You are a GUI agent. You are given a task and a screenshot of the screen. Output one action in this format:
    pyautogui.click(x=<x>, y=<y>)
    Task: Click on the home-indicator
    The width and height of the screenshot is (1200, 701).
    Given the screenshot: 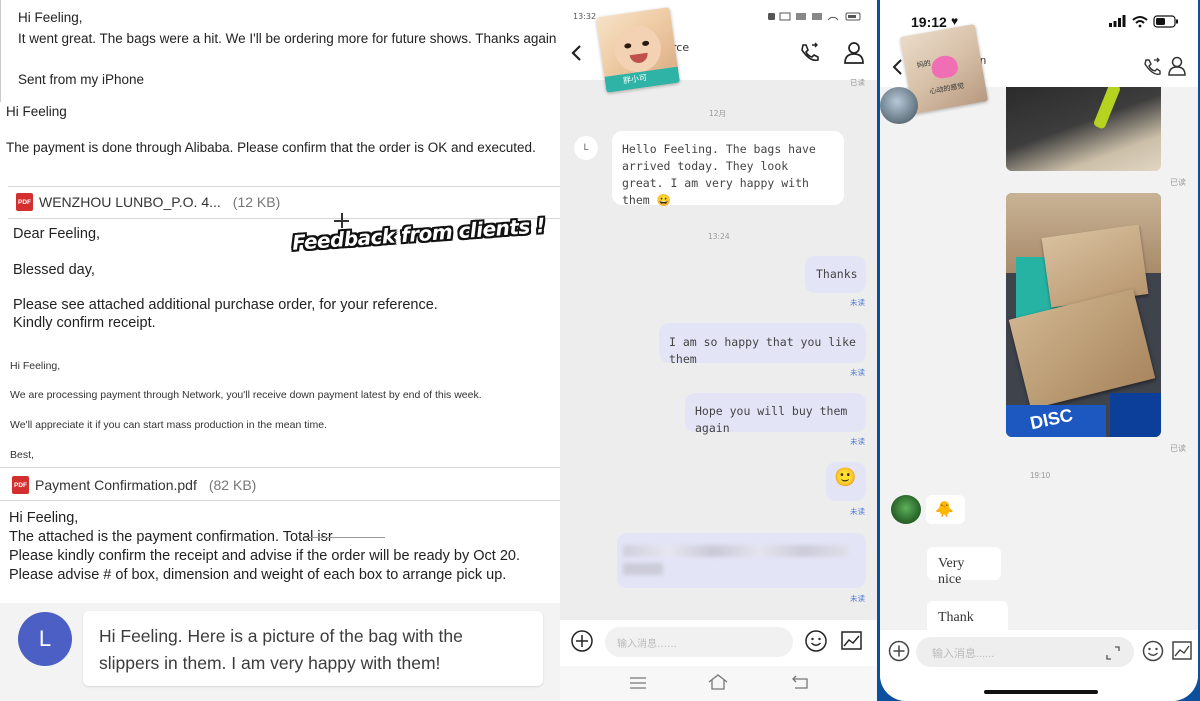 What is the action you would take?
    pyautogui.click(x=1041, y=692)
    